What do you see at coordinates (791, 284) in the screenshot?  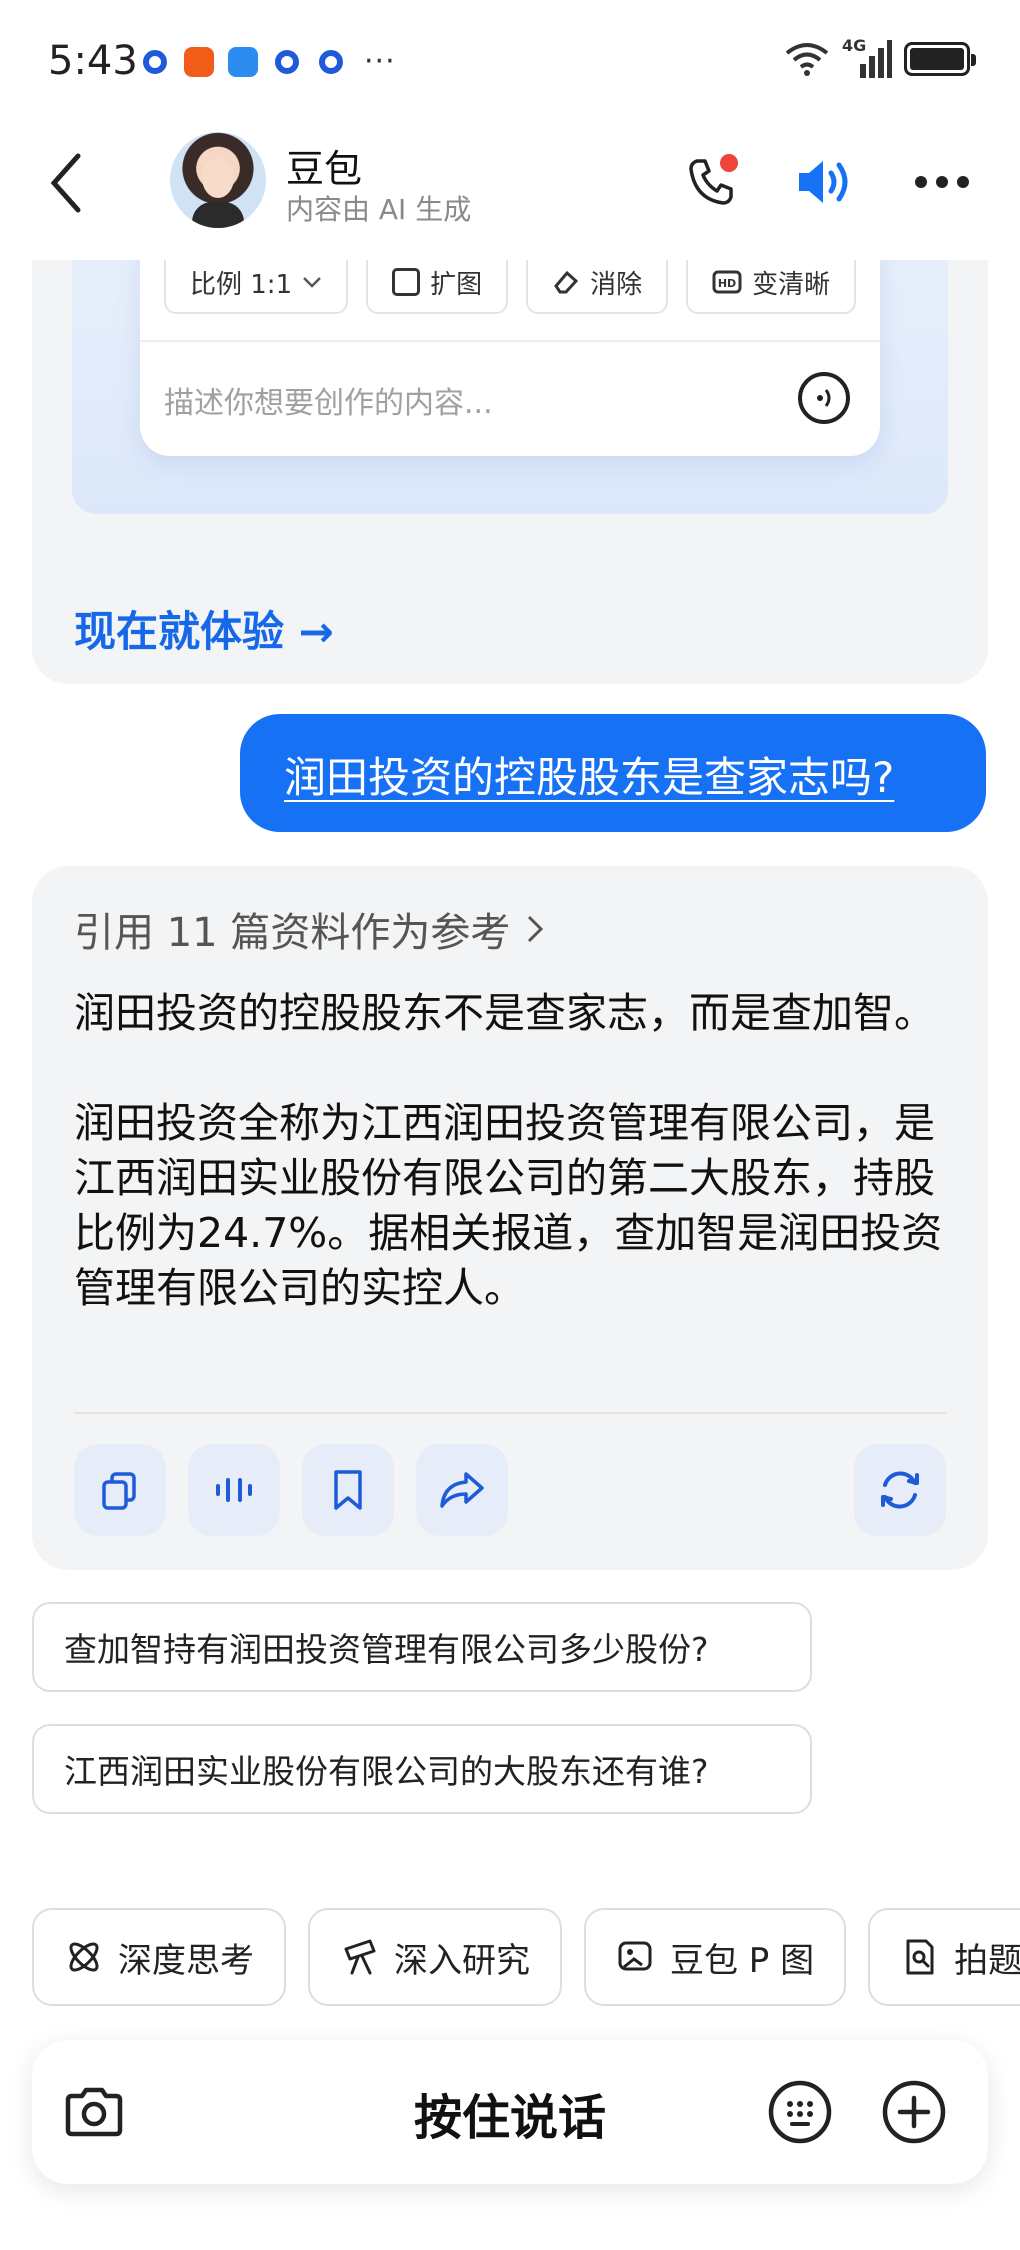 I see `enhance-chip-label: 变清晰` at bounding box center [791, 284].